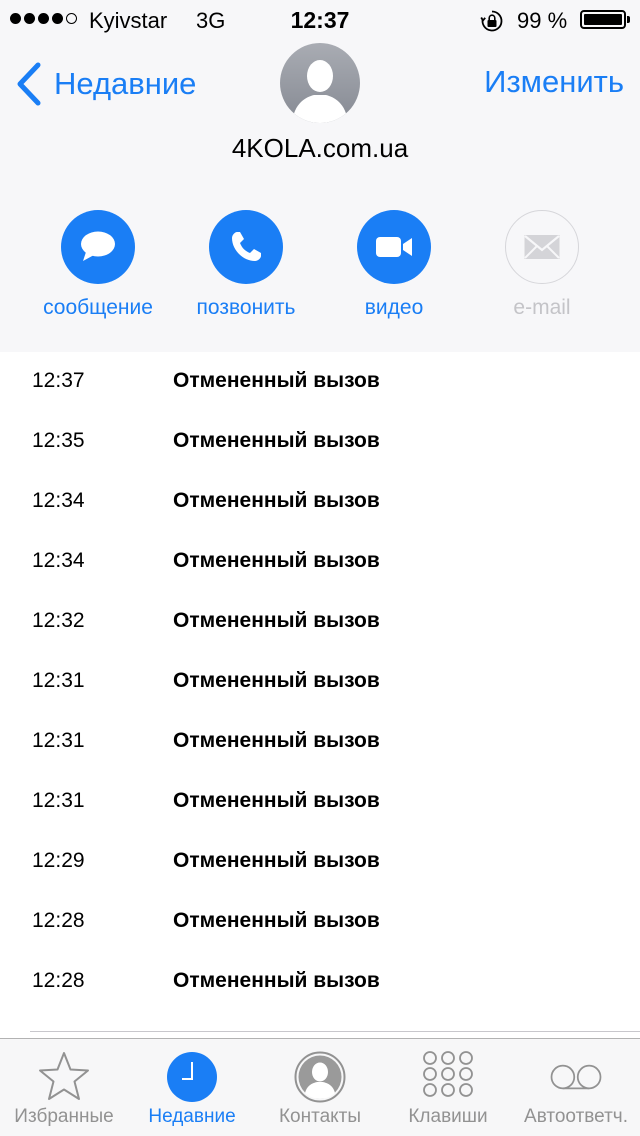 This screenshot has width=640, height=1136. I want to click on tab-favorites: Избранные, so click(64, 1087).